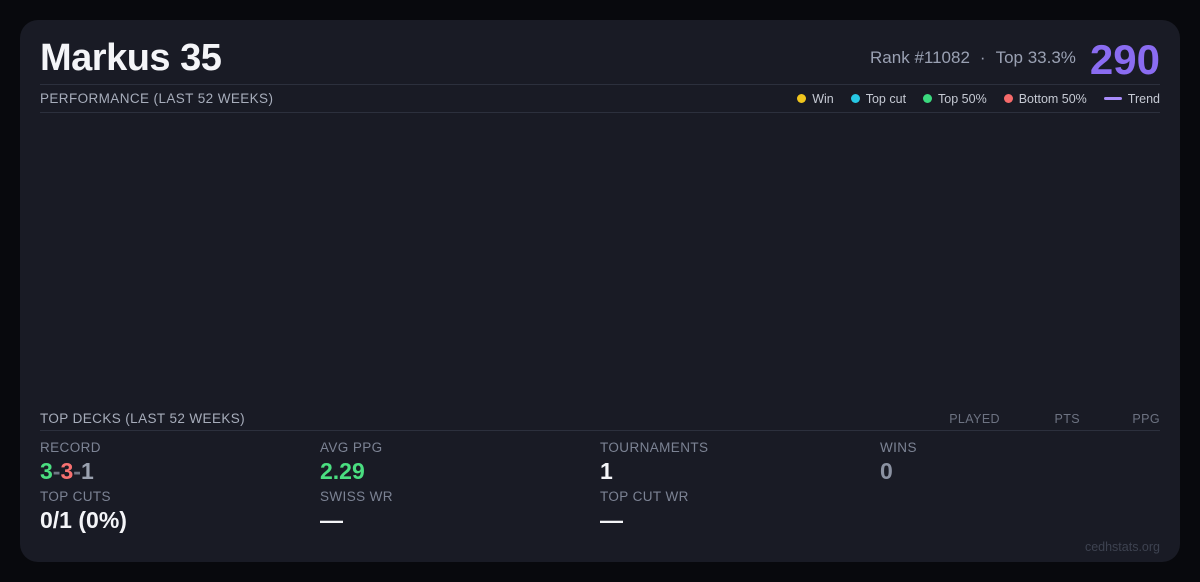 The image size is (1200, 582). Describe the element at coordinates (928, 98) in the screenshot. I see `top50-dot-icon` at that location.